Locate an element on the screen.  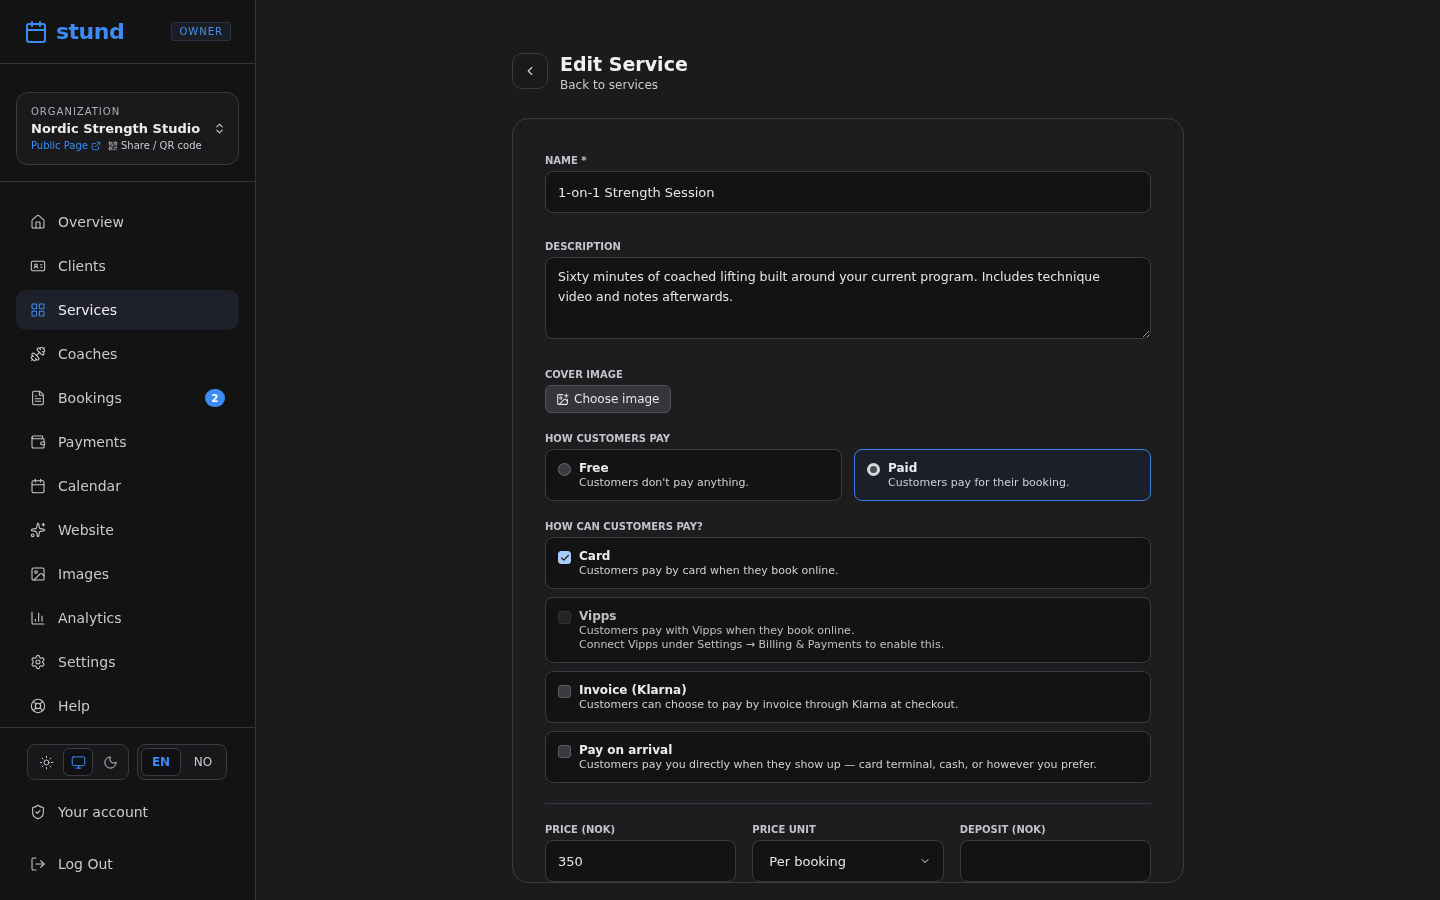
sparkles-icon is located at coordinates (38, 530).